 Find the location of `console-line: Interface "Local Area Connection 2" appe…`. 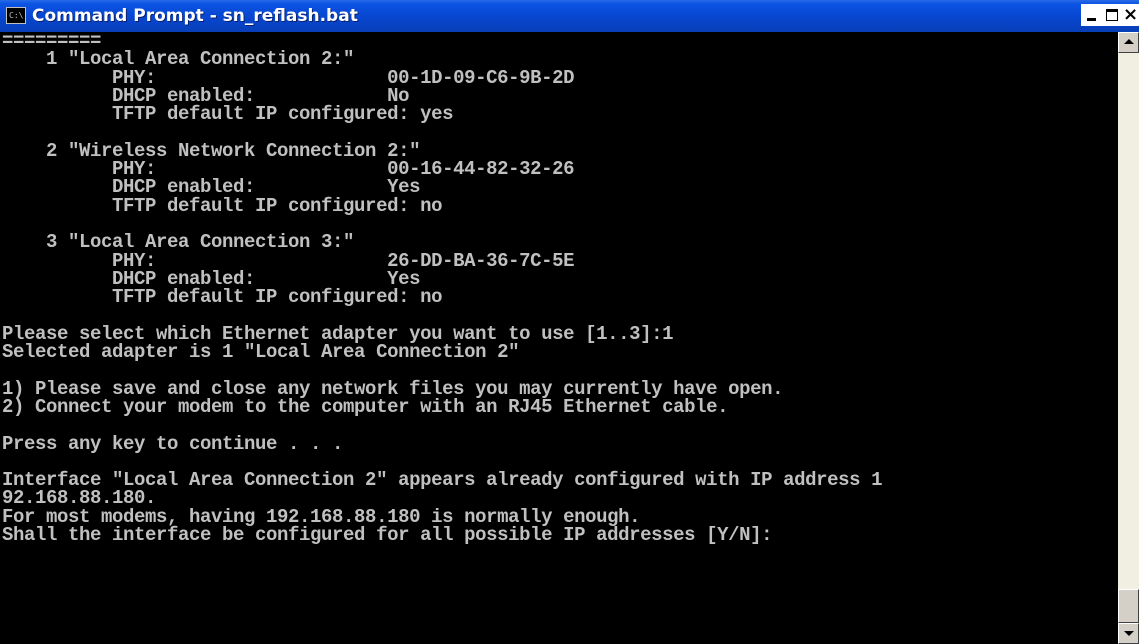

console-line: Interface "Local Area Connection 2" appe… is located at coordinates (442, 480).